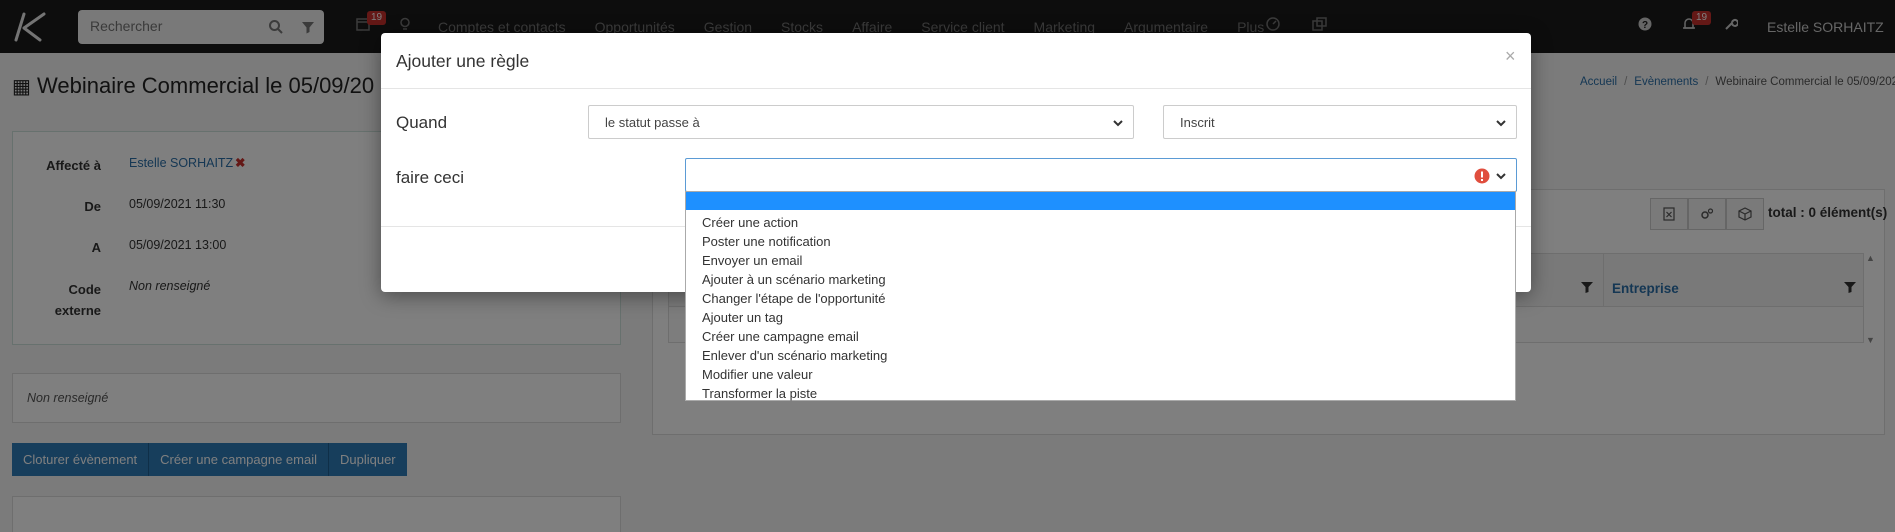 Image resolution: width=1895 pixels, height=532 pixels. What do you see at coordinates (956, 88) in the screenshot?
I see `modal-divider` at bounding box center [956, 88].